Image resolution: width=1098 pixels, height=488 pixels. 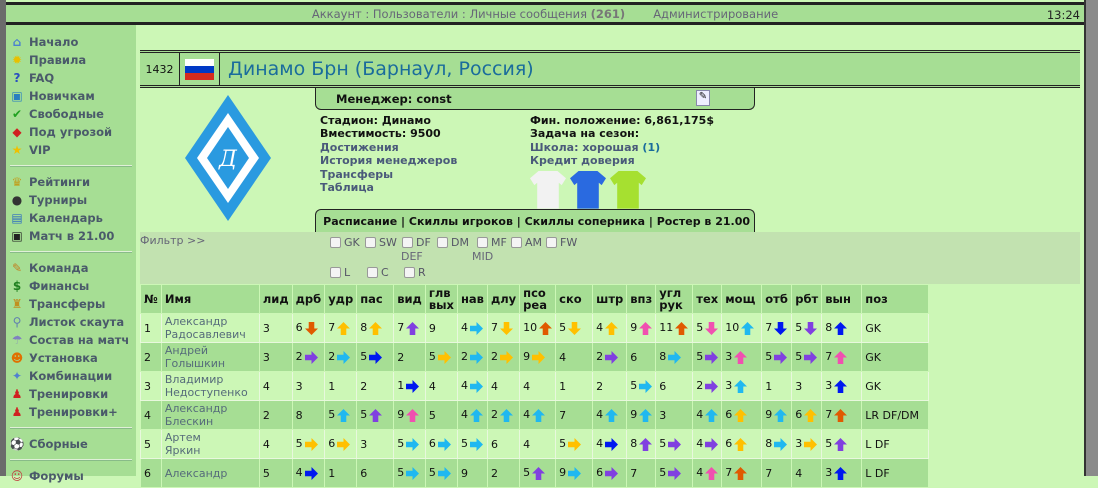 What do you see at coordinates (345, 242) in the screenshot?
I see `filter-checkbox-gk: GK` at bounding box center [345, 242].